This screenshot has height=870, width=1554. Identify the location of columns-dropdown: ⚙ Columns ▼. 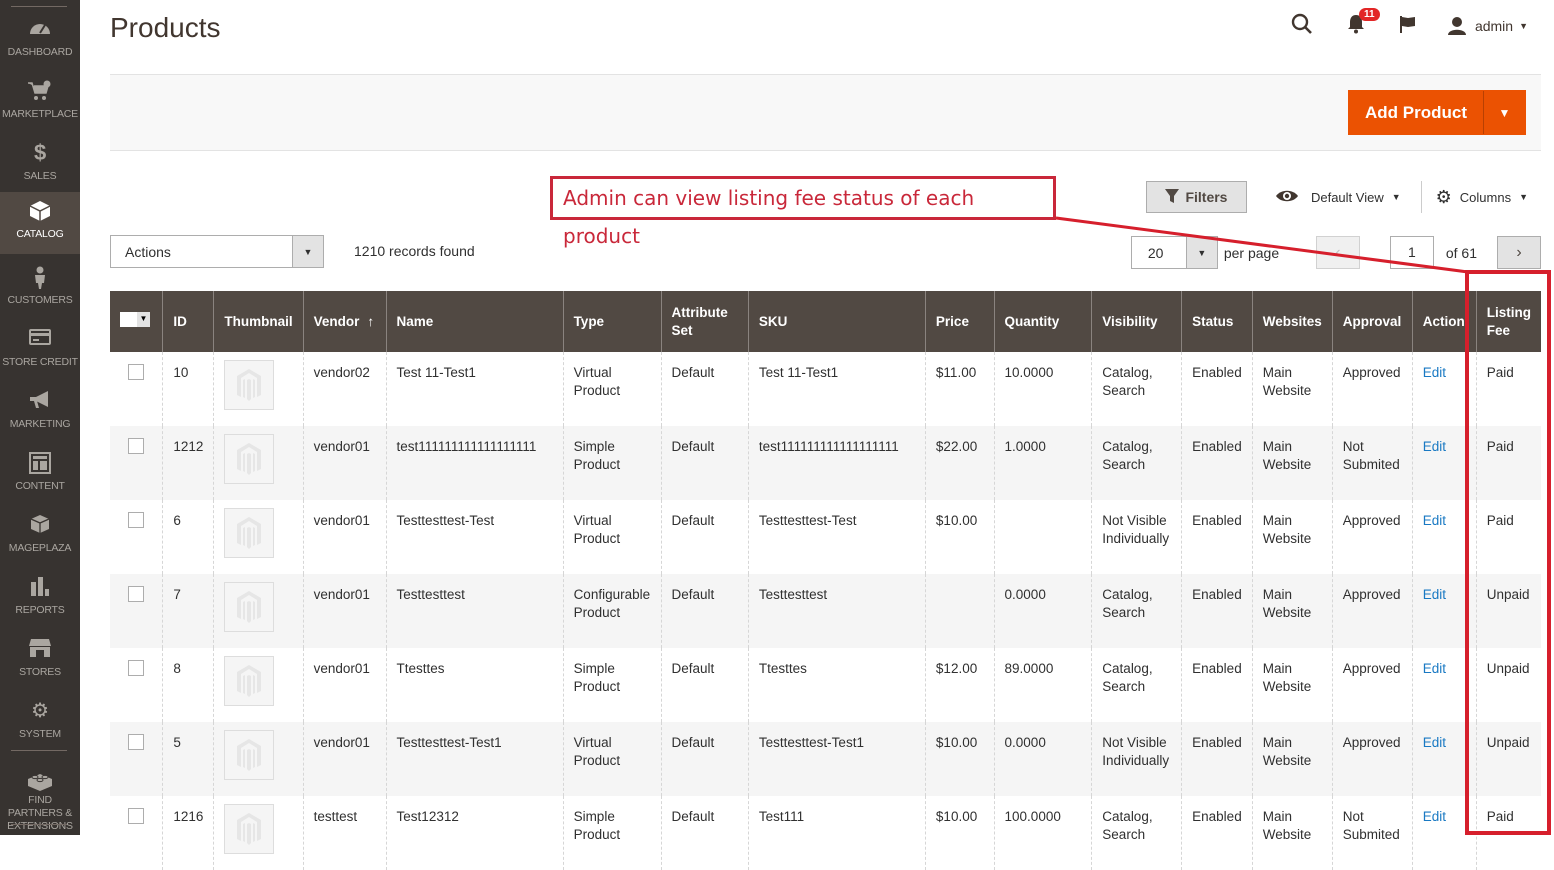
(1482, 197).